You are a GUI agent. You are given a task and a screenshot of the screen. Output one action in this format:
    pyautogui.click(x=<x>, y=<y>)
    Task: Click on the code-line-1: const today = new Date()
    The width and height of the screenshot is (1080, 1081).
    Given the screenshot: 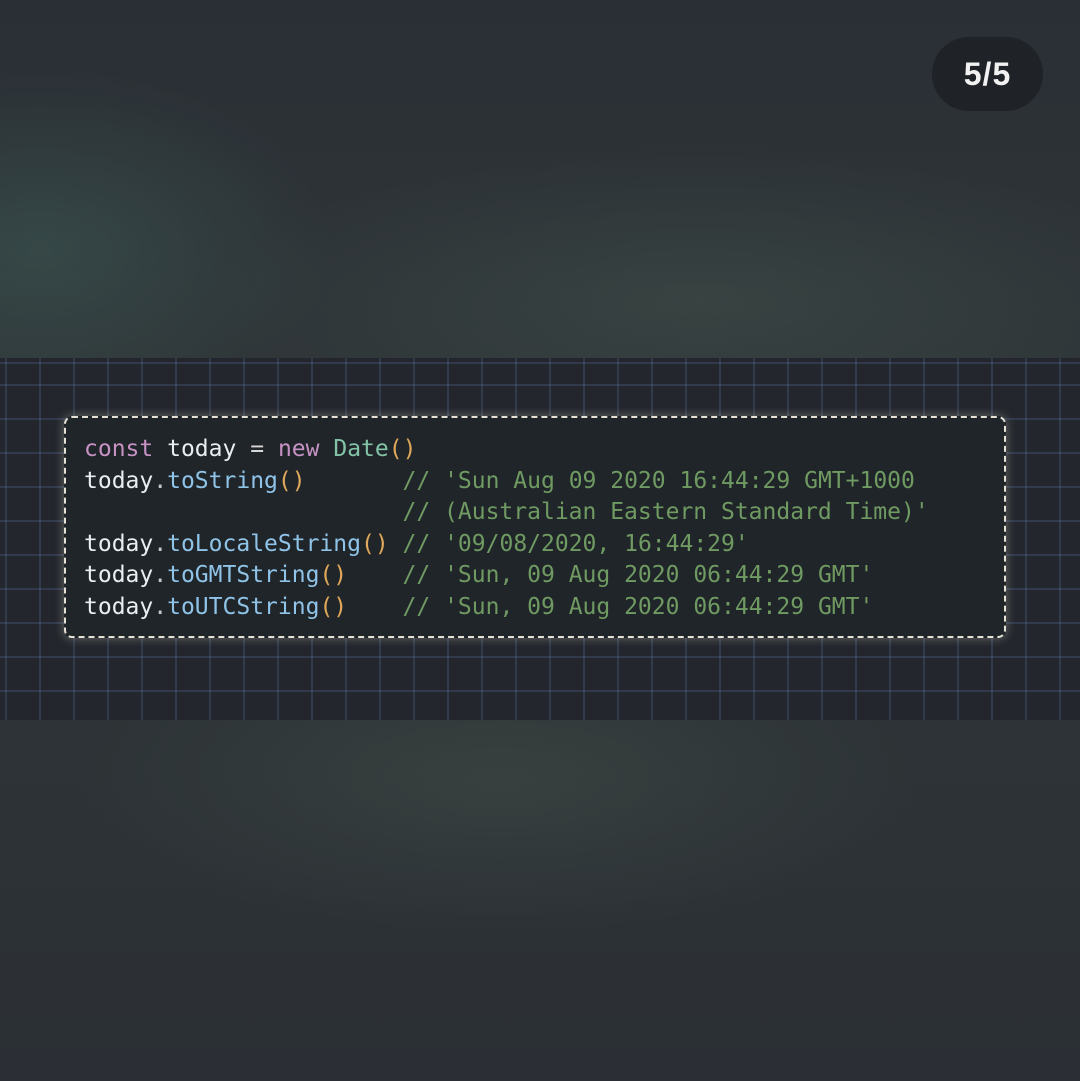 What is the action you would take?
    pyautogui.click(x=506, y=450)
    